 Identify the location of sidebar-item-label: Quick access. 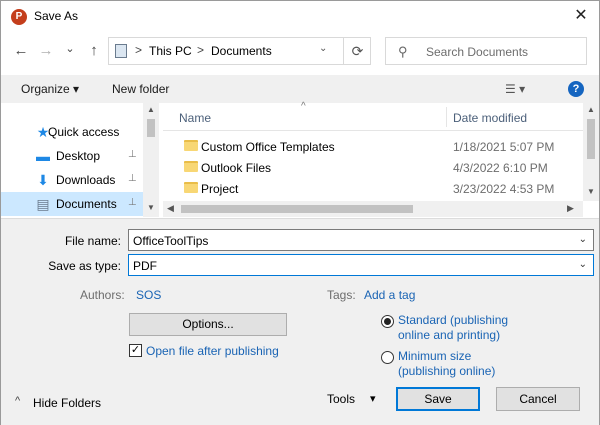
(84, 132).